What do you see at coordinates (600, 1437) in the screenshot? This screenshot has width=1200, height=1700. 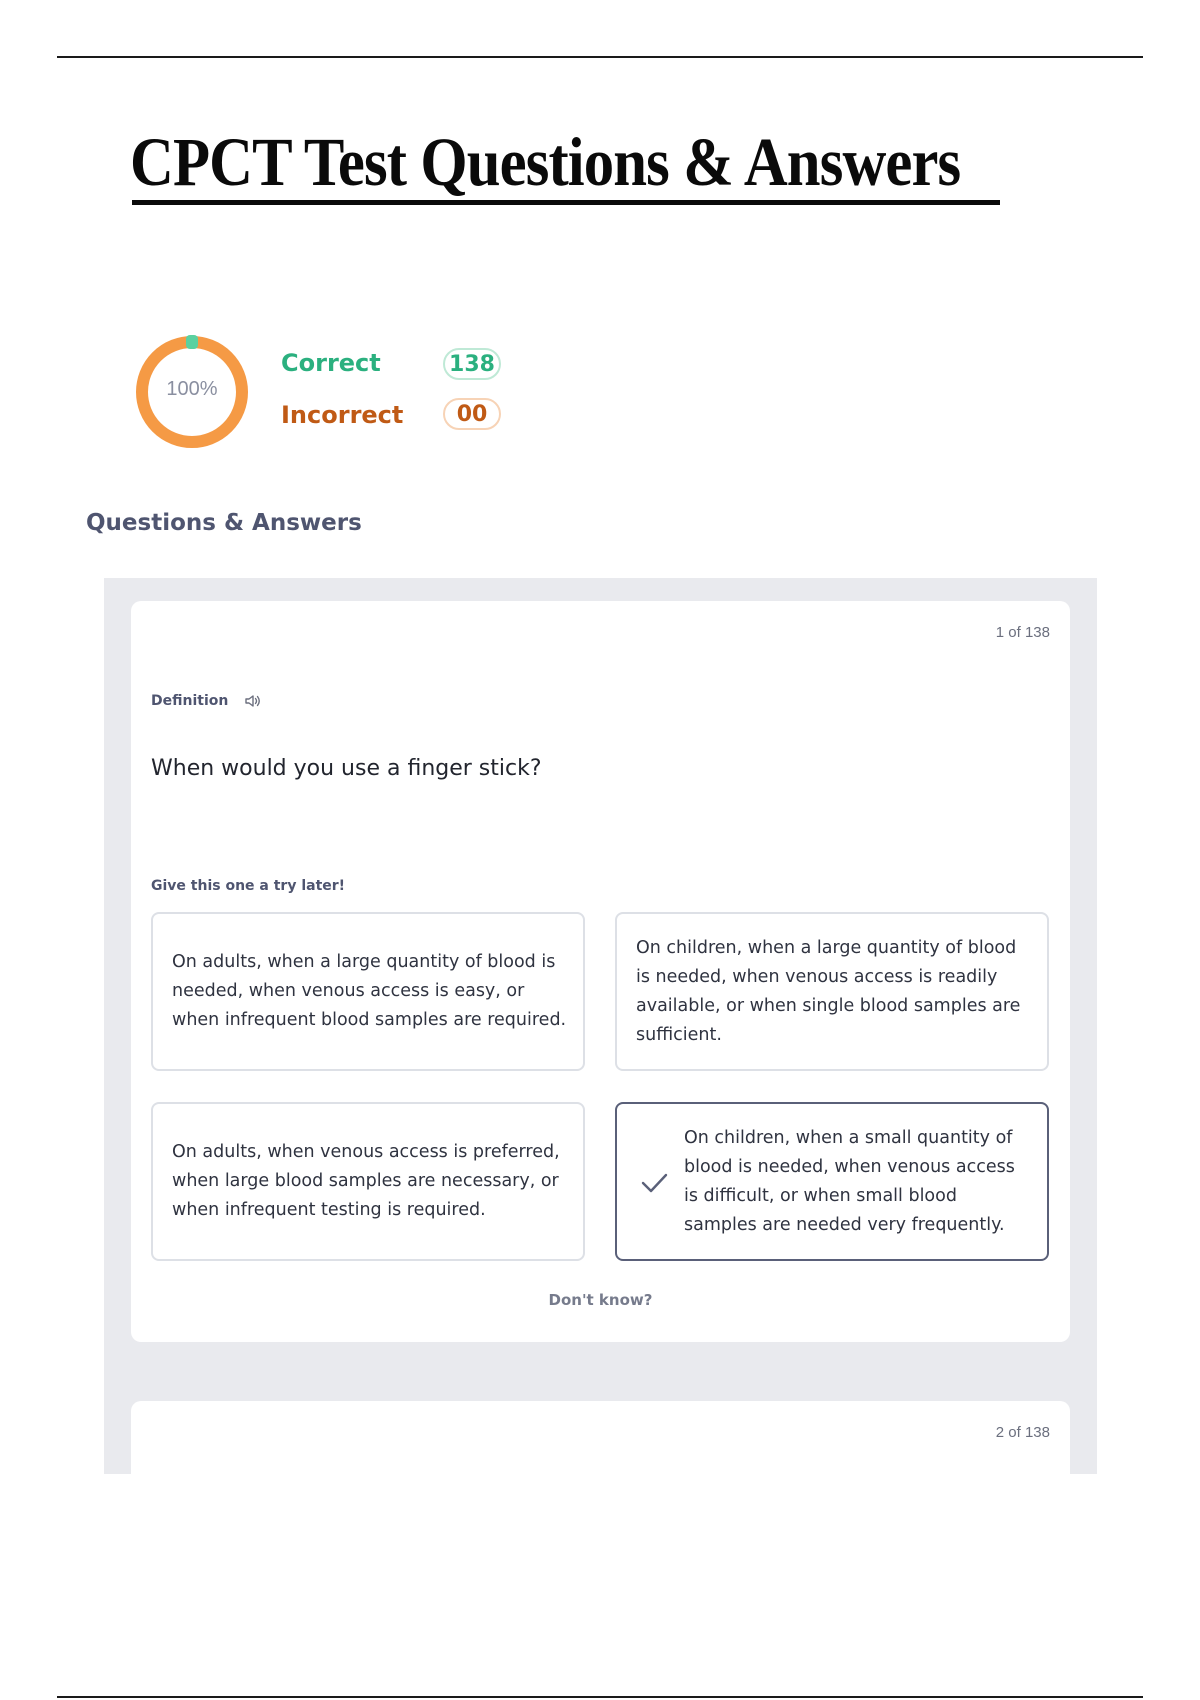 I see `question-card: 2 of 138` at bounding box center [600, 1437].